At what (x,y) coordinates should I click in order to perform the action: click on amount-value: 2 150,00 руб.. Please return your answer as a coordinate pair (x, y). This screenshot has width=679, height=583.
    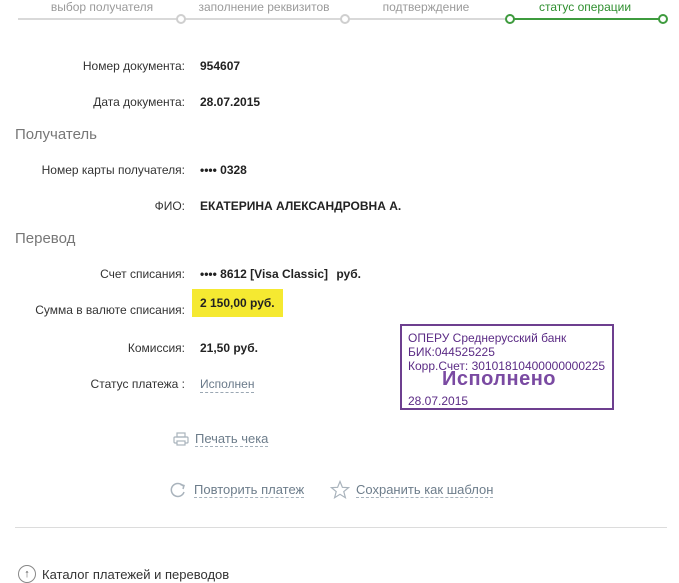
    Looking at the image, I should click on (237, 303).